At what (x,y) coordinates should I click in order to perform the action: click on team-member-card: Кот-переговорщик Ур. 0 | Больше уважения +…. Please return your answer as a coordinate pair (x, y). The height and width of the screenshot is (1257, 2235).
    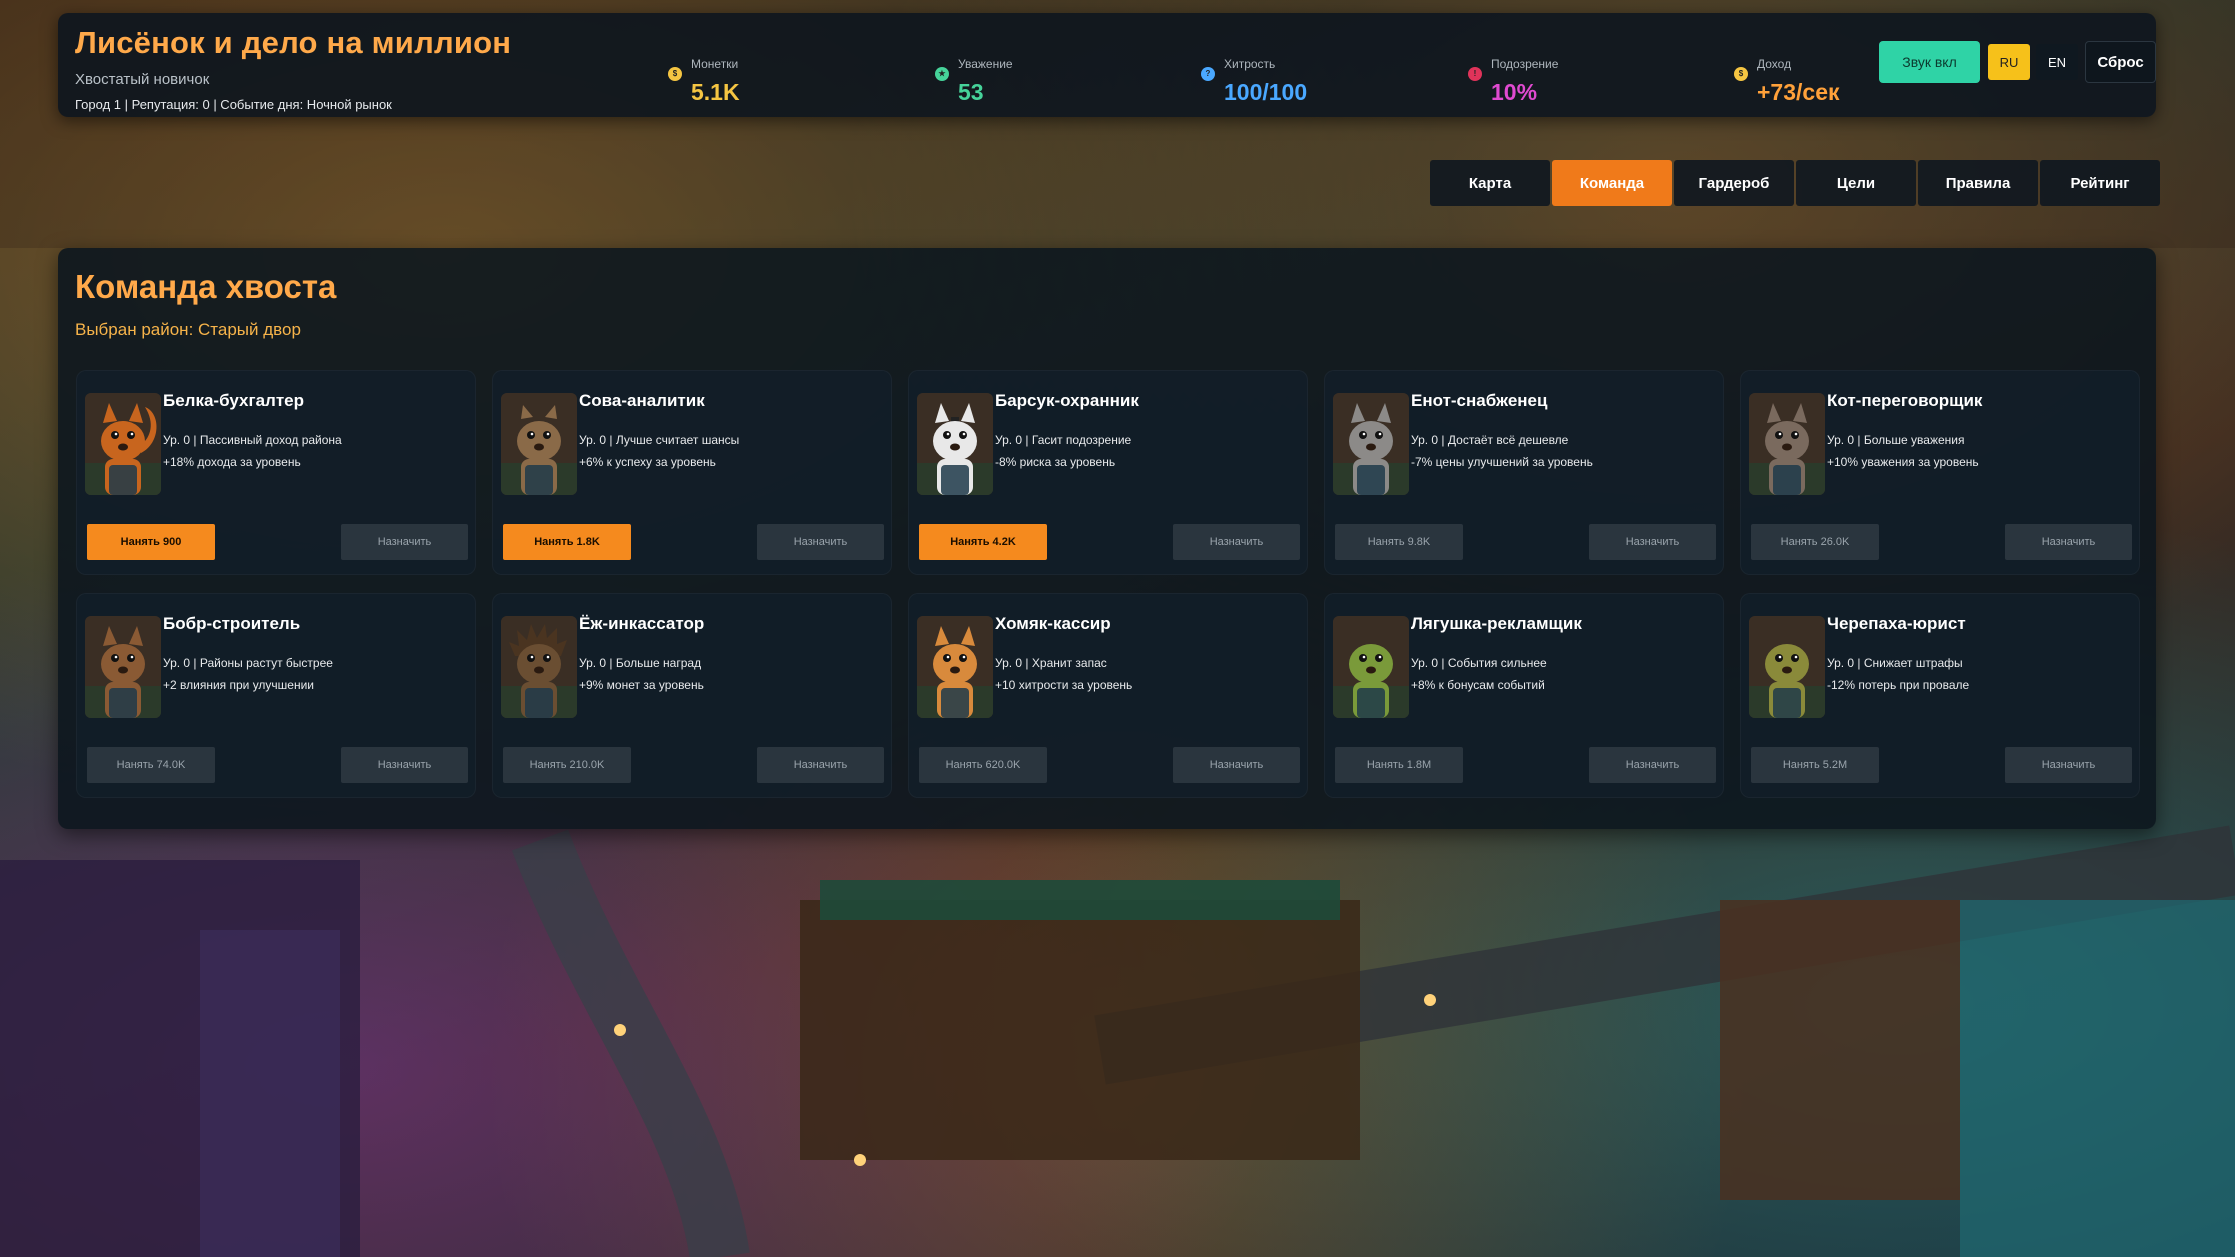
    Looking at the image, I should click on (1940, 472).